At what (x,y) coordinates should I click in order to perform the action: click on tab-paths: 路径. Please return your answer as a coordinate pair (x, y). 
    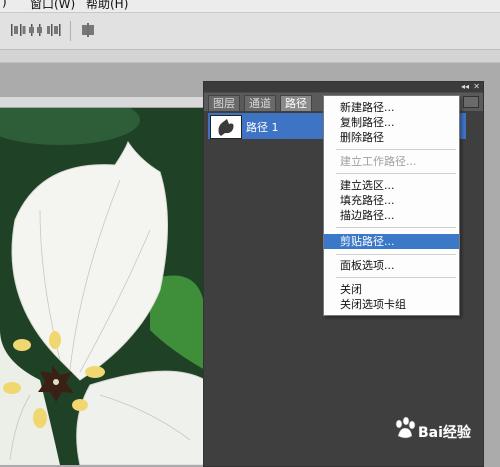
    Looking at the image, I should click on (296, 103).